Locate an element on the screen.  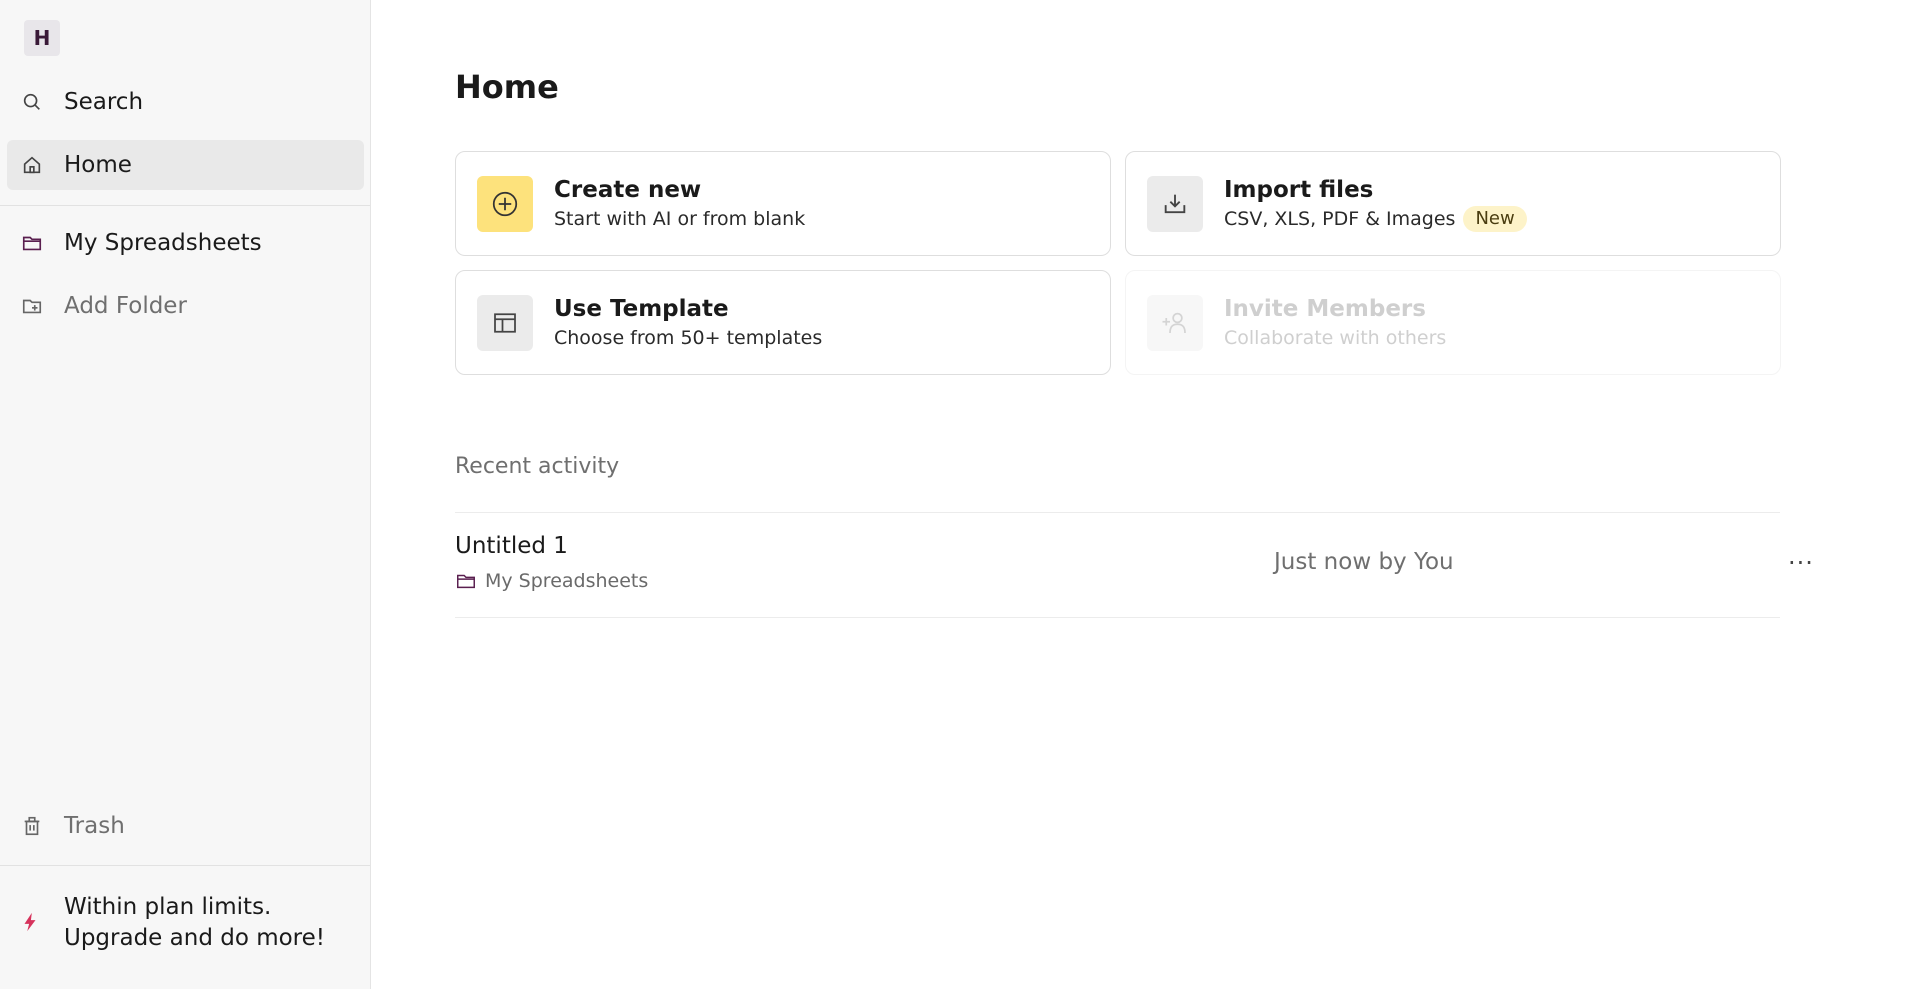
search-icon is located at coordinates (32, 102).